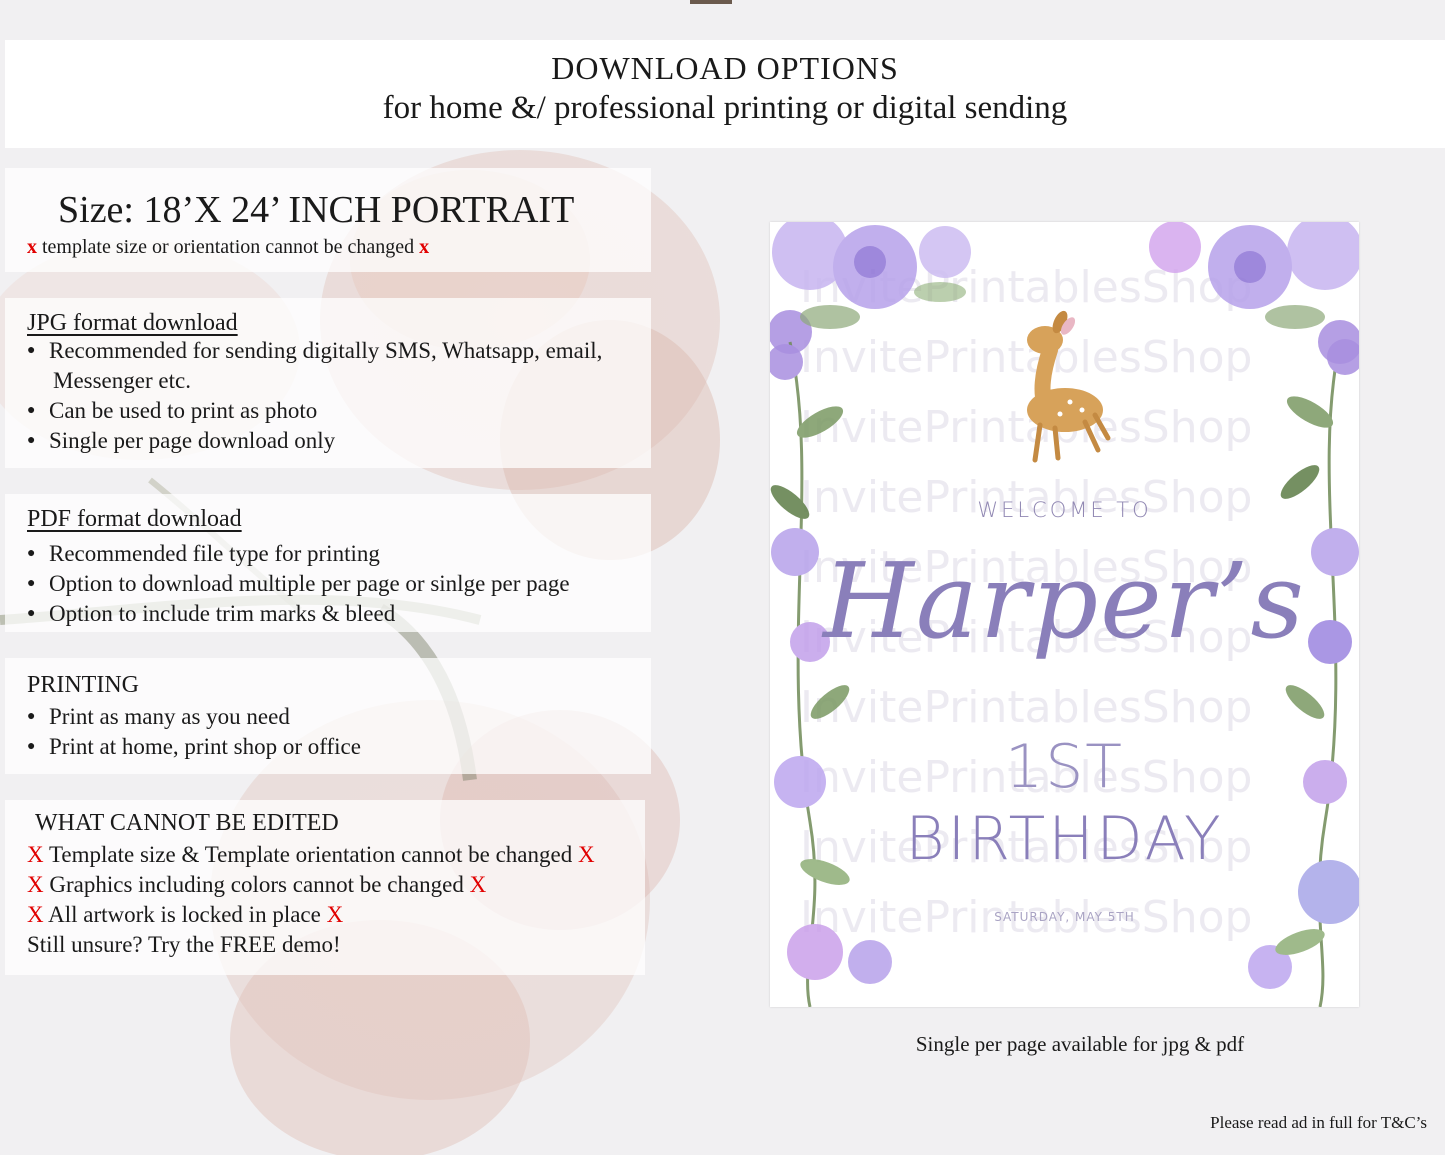 Image resolution: width=1445 pixels, height=1155 pixels. Describe the element at coordinates (184, 944) in the screenshot. I see `closing-text: Still unsure? Try the FREE demo!` at that location.